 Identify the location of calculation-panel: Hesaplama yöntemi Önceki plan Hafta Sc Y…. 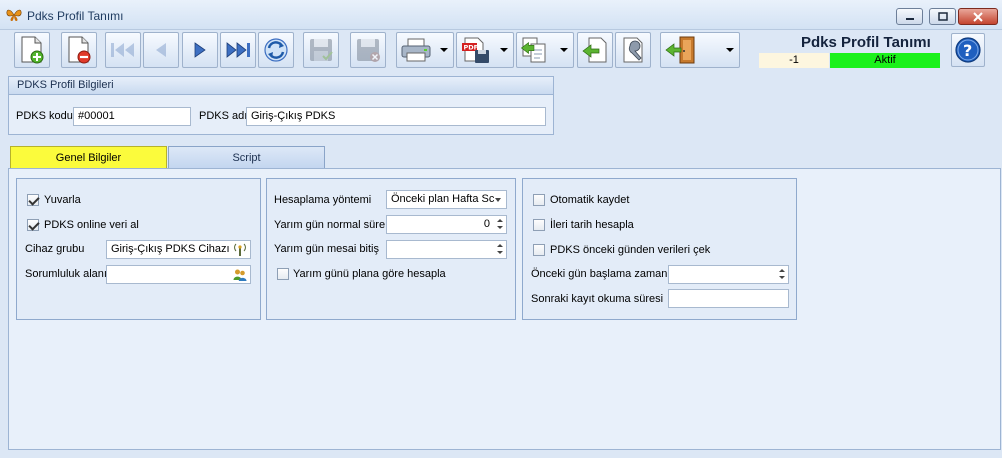
(391, 249).